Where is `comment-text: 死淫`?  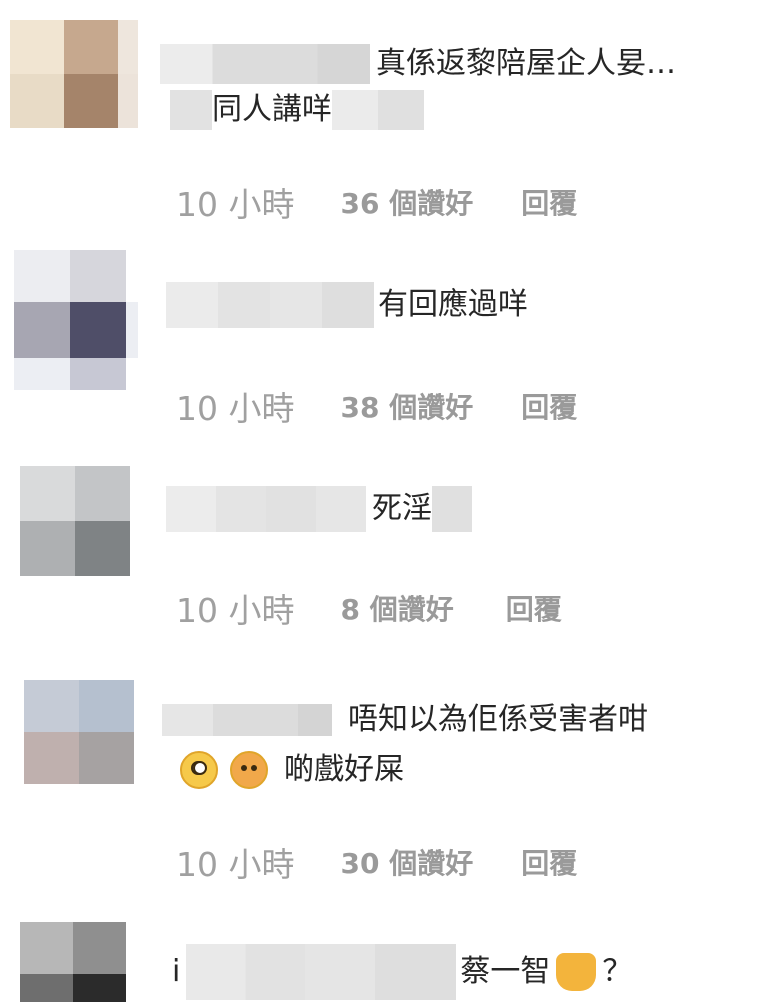
comment-text: 死淫 is located at coordinates (402, 508).